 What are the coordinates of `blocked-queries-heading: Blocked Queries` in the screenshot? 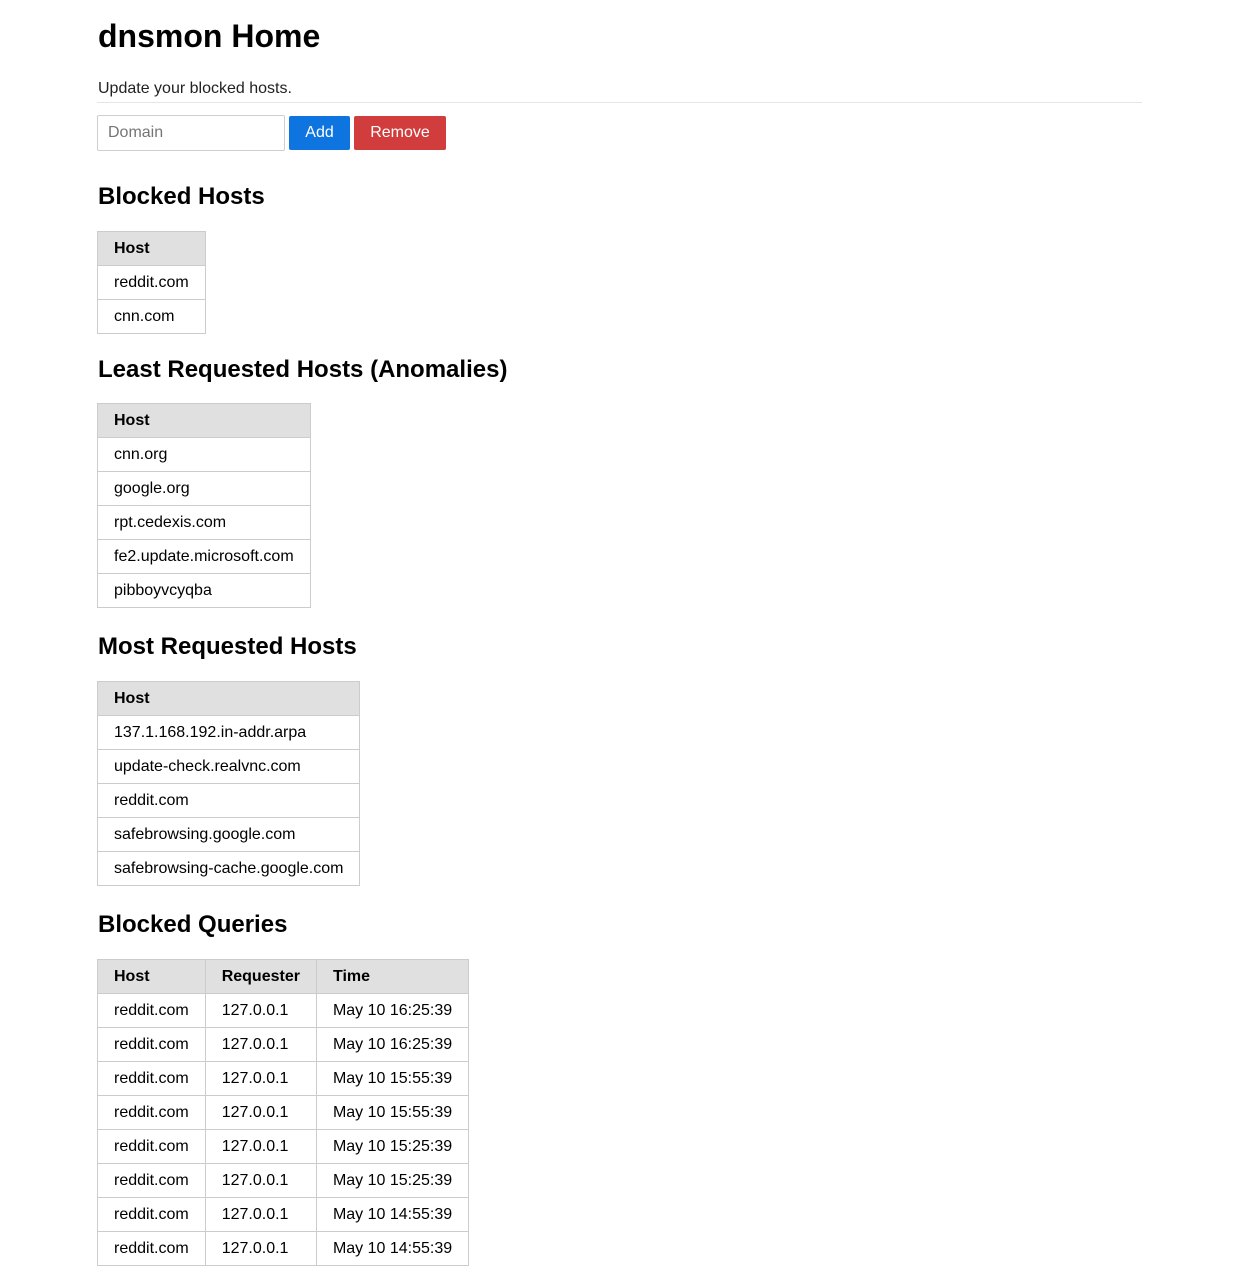 It's located at (193, 924).